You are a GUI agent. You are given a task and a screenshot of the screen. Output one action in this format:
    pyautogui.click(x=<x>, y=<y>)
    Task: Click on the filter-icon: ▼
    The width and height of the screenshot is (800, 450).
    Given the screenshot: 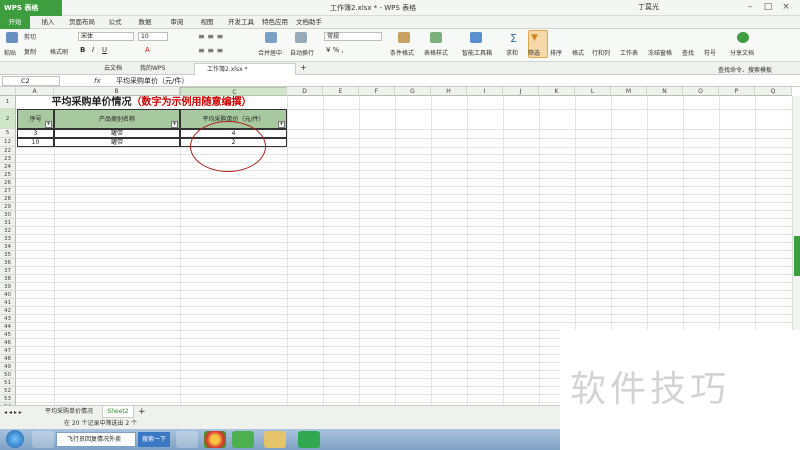 What is the action you would take?
    pyautogui.click(x=534, y=38)
    